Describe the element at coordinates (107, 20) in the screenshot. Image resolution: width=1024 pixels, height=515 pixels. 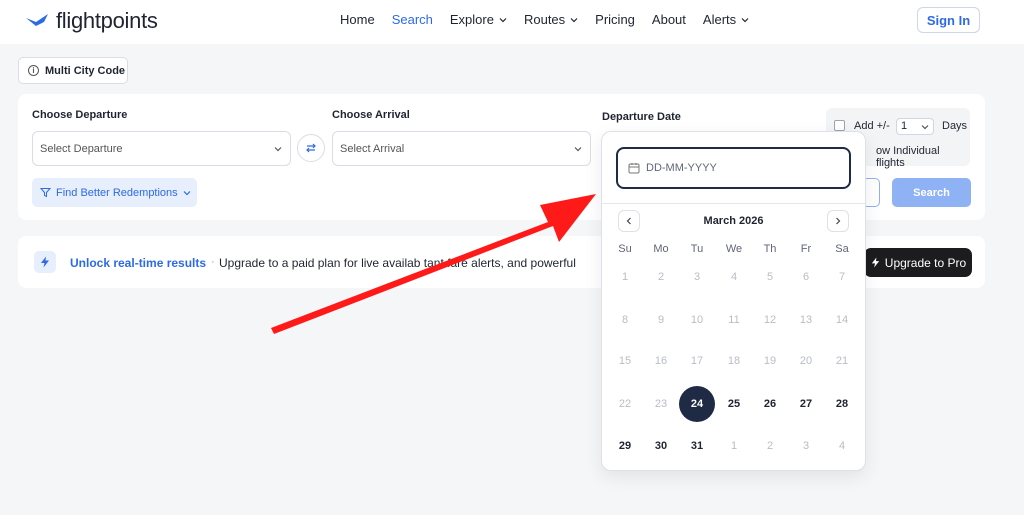
I see `logo-text: flightpoints` at that location.